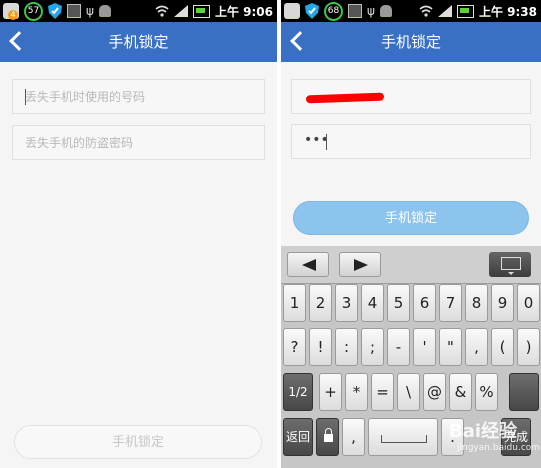 The image size is (541, 468). I want to click on space-key, so click(403, 437).